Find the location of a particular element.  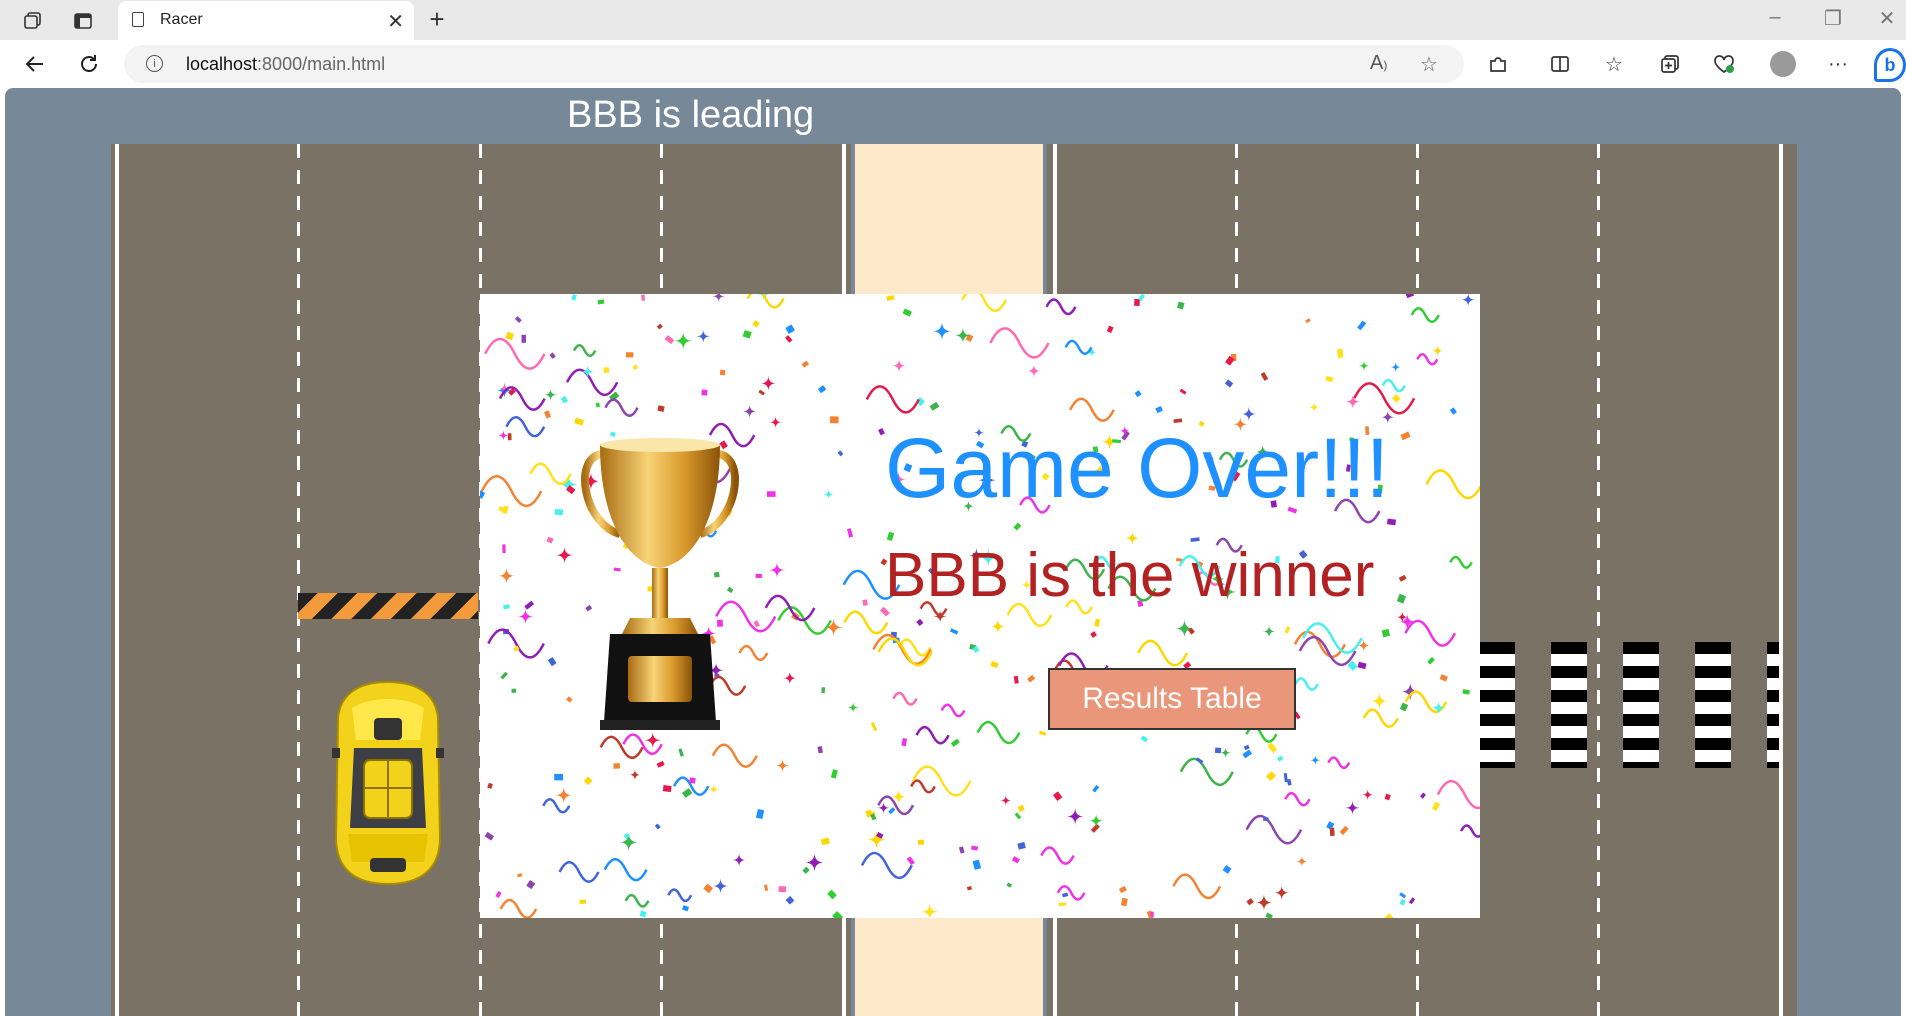

new-tab-icon: + is located at coordinates (437, 19).